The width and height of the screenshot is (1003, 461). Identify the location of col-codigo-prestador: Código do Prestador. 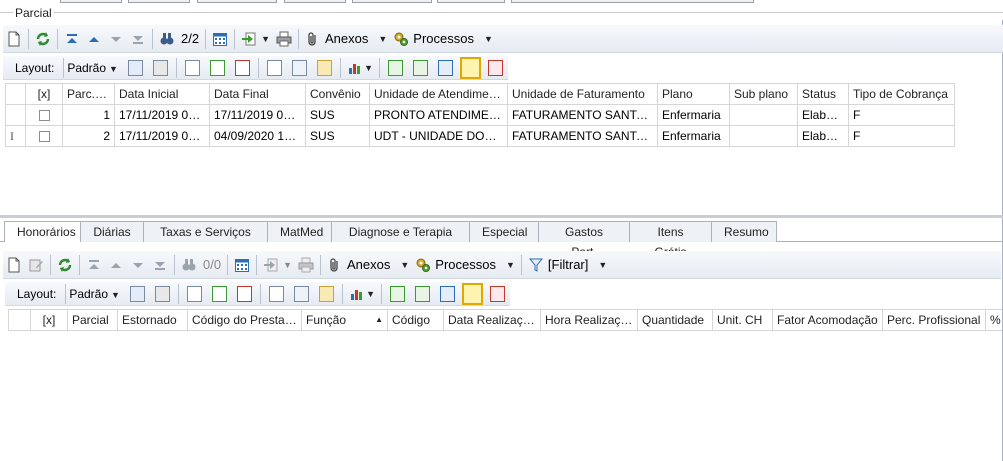
(244, 320).